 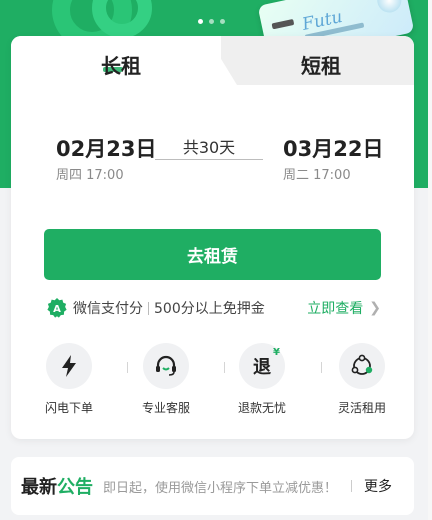 I want to click on svg-text: A, so click(x=57, y=309).